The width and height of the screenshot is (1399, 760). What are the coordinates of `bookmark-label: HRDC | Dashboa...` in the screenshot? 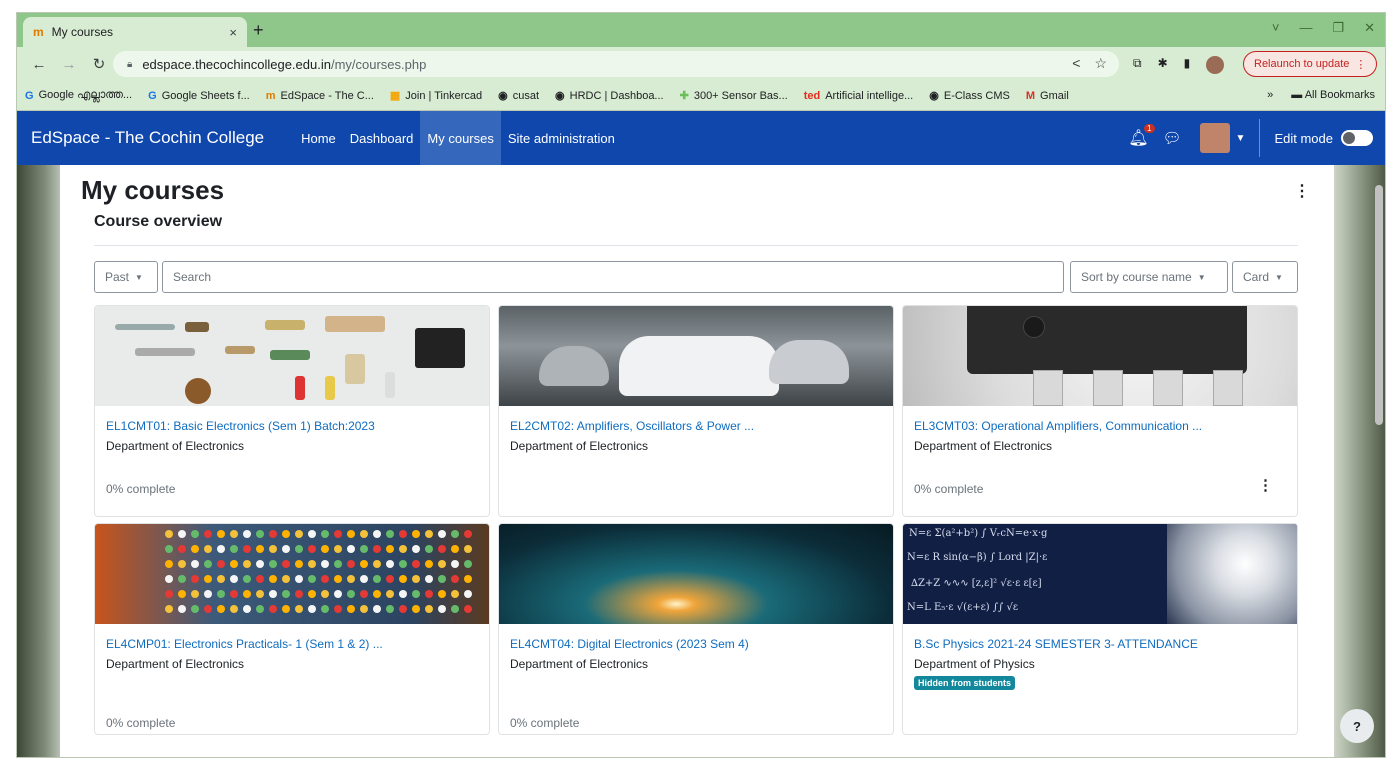 It's located at (616, 95).